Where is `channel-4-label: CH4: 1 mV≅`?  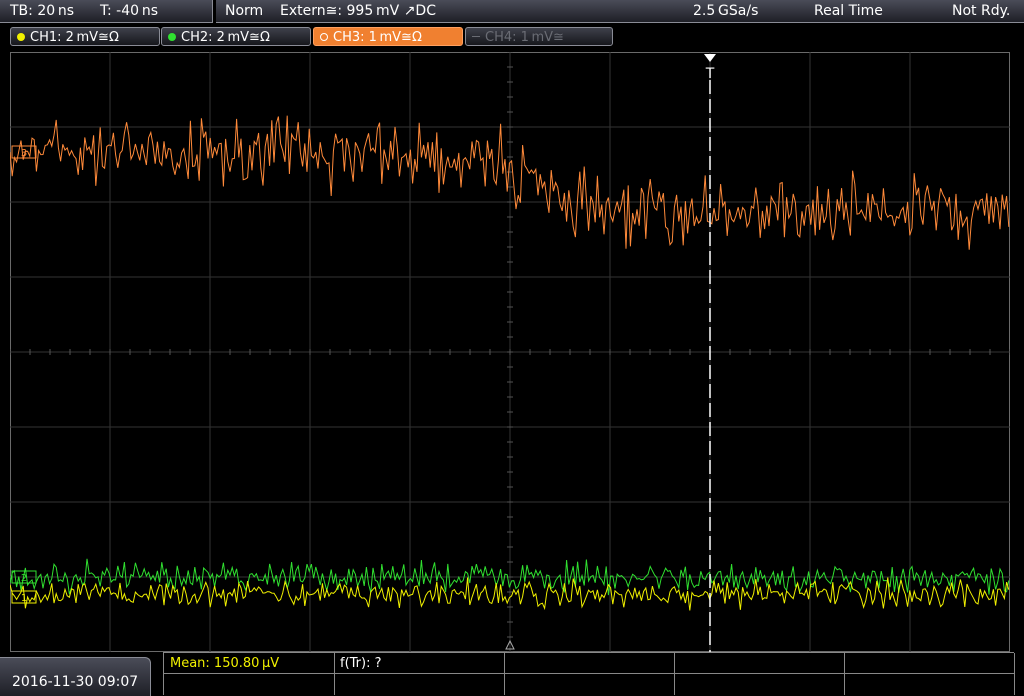 channel-4-label: CH4: 1 mV≅ is located at coordinates (524, 37).